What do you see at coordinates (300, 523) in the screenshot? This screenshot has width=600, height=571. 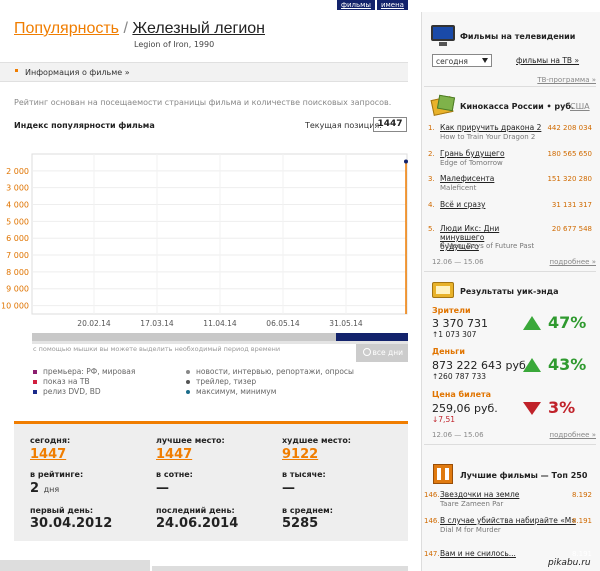 I see `average-value: 5285` at bounding box center [300, 523].